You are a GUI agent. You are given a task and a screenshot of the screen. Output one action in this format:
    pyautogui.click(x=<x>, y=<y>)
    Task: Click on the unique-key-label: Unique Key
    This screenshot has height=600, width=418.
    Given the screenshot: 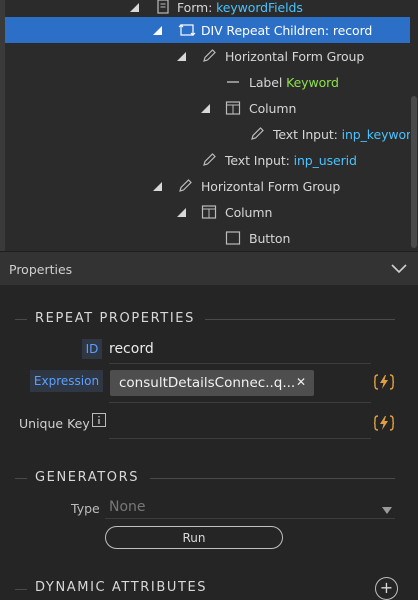 What is the action you would take?
    pyautogui.click(x=54, y=423)
    